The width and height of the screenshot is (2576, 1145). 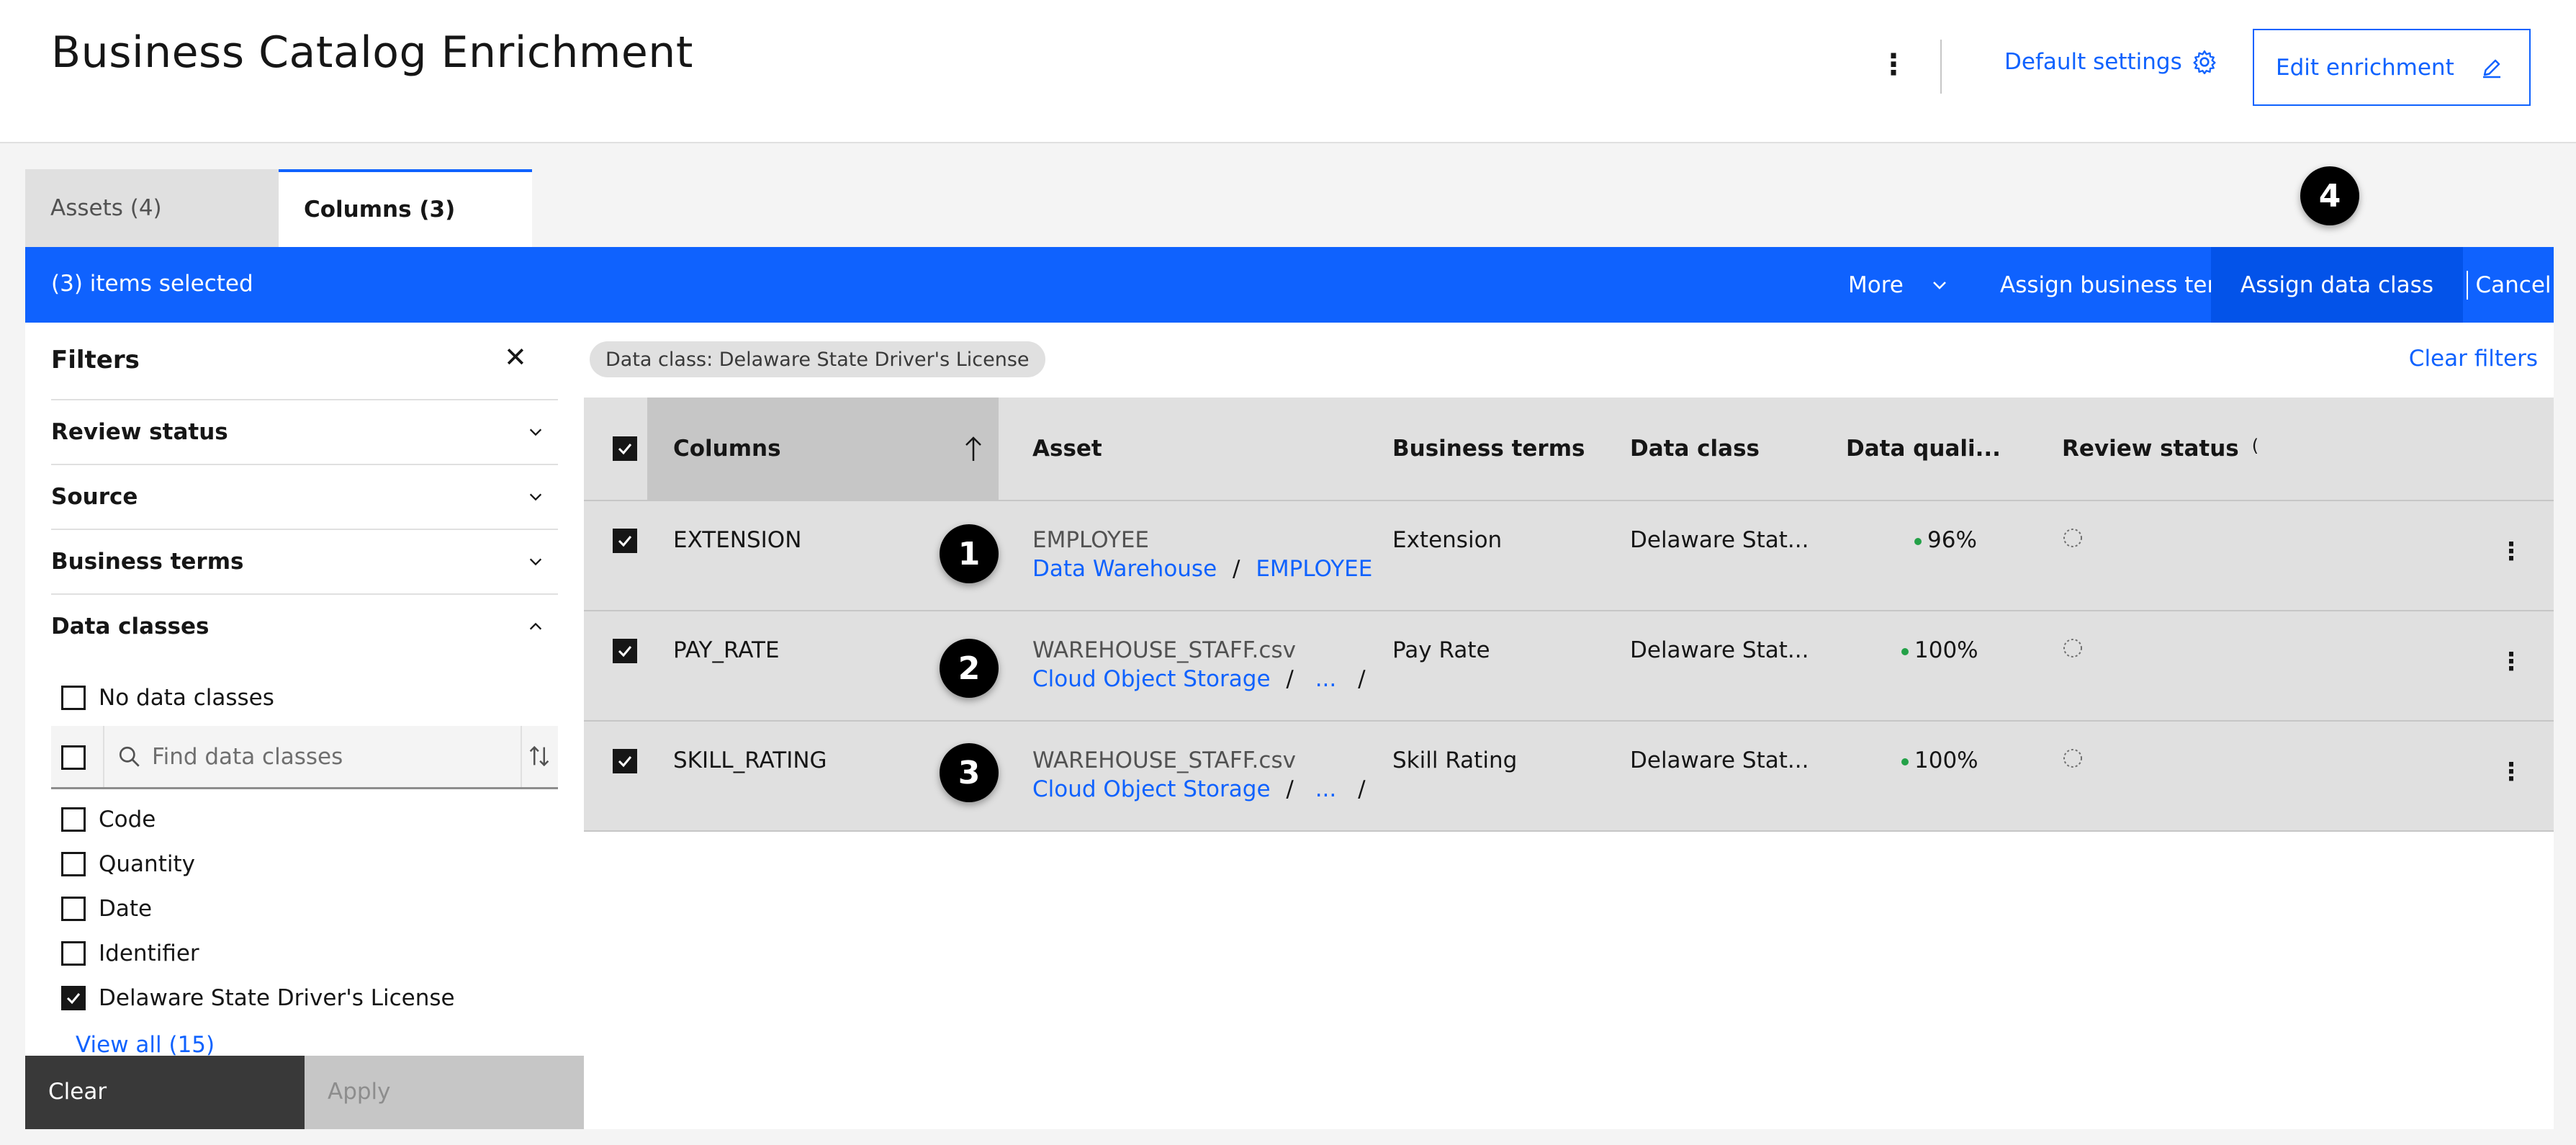 I want to click on assign-data-class-button: Assign data class, so click(x=2337, y=285).